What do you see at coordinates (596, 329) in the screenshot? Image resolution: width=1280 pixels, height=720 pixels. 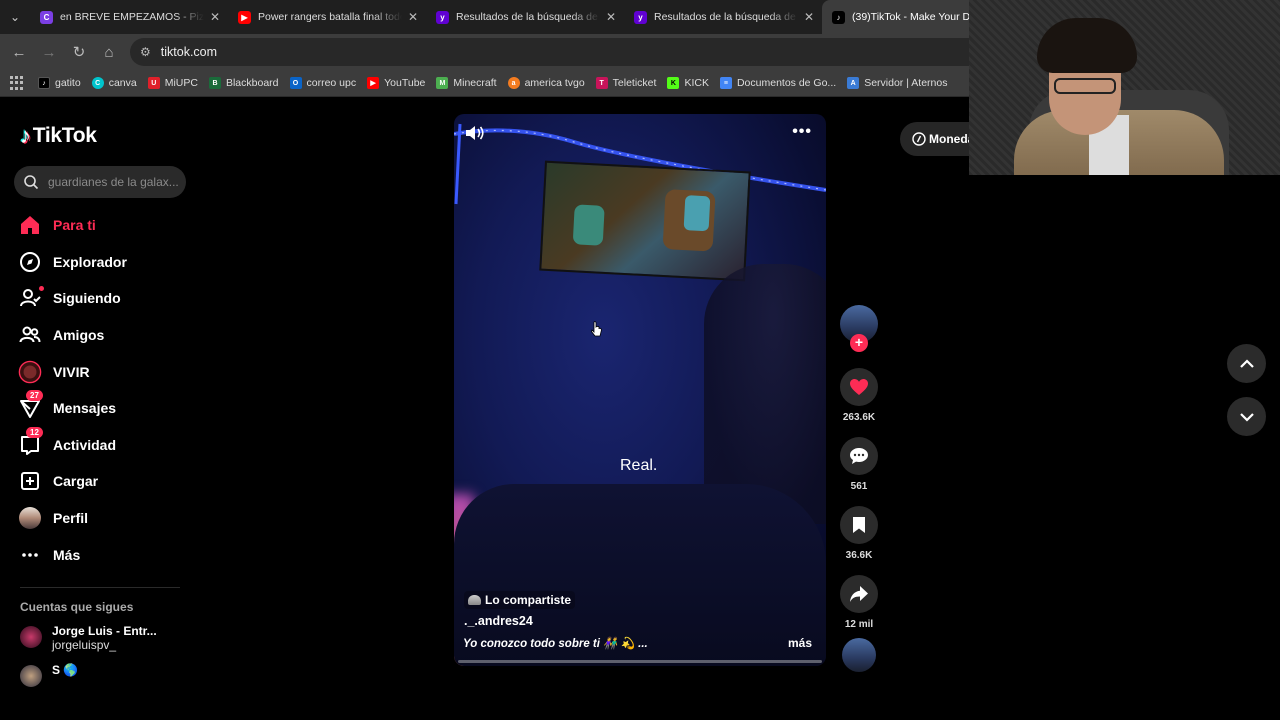 I see `mouse-cursor-icon` at bounding box center [596, 329].